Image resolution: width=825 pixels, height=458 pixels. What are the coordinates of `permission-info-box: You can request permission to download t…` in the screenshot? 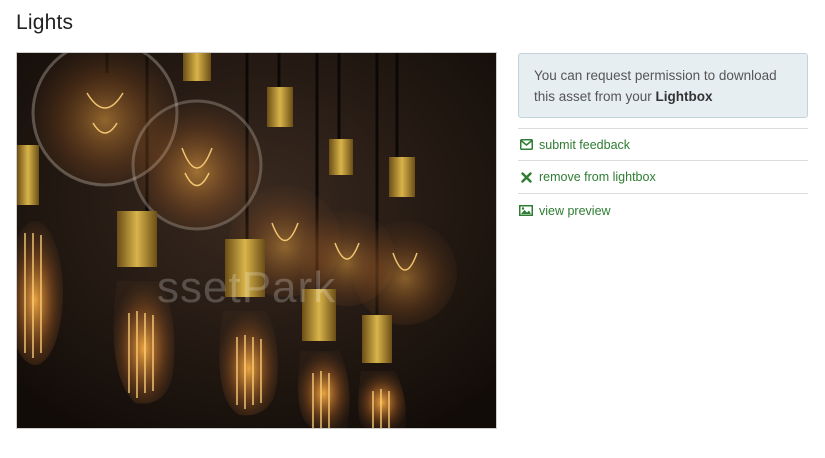 It's located at (663, 85).